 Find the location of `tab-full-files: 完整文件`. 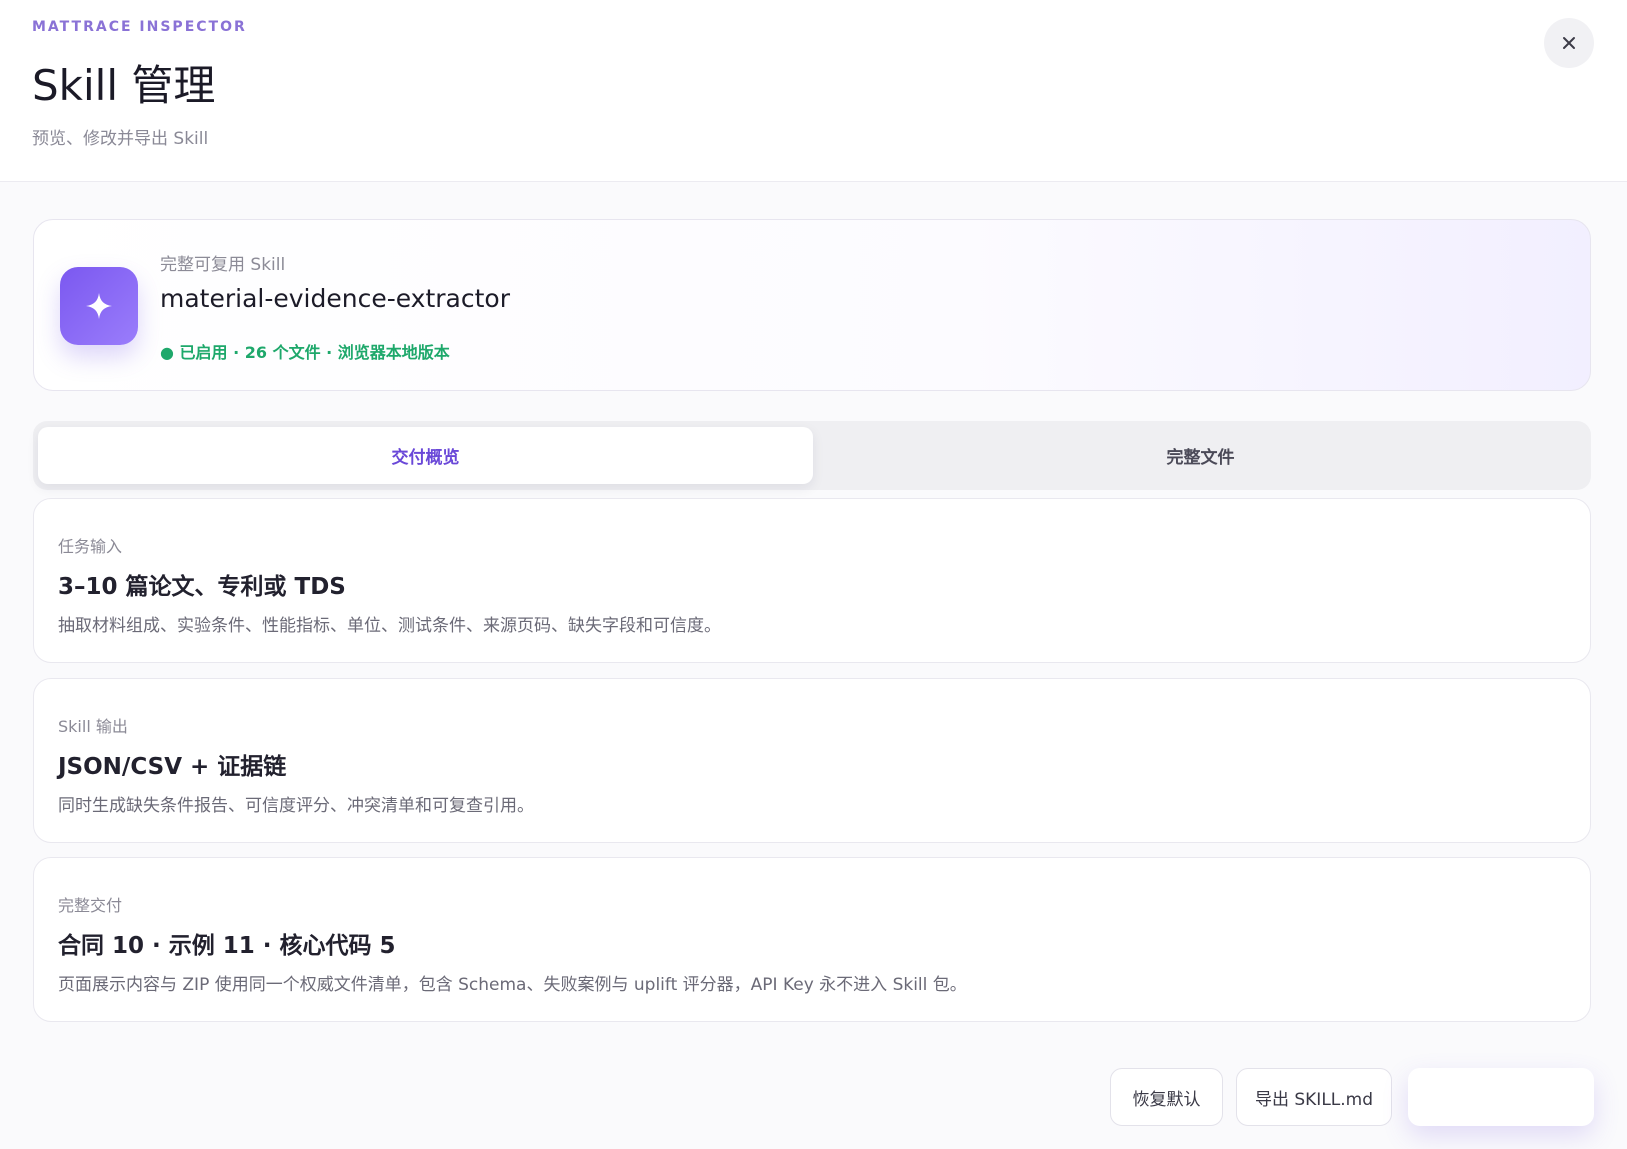

tab-full-files: 完整文件 is located at coordinates (1200, 455).